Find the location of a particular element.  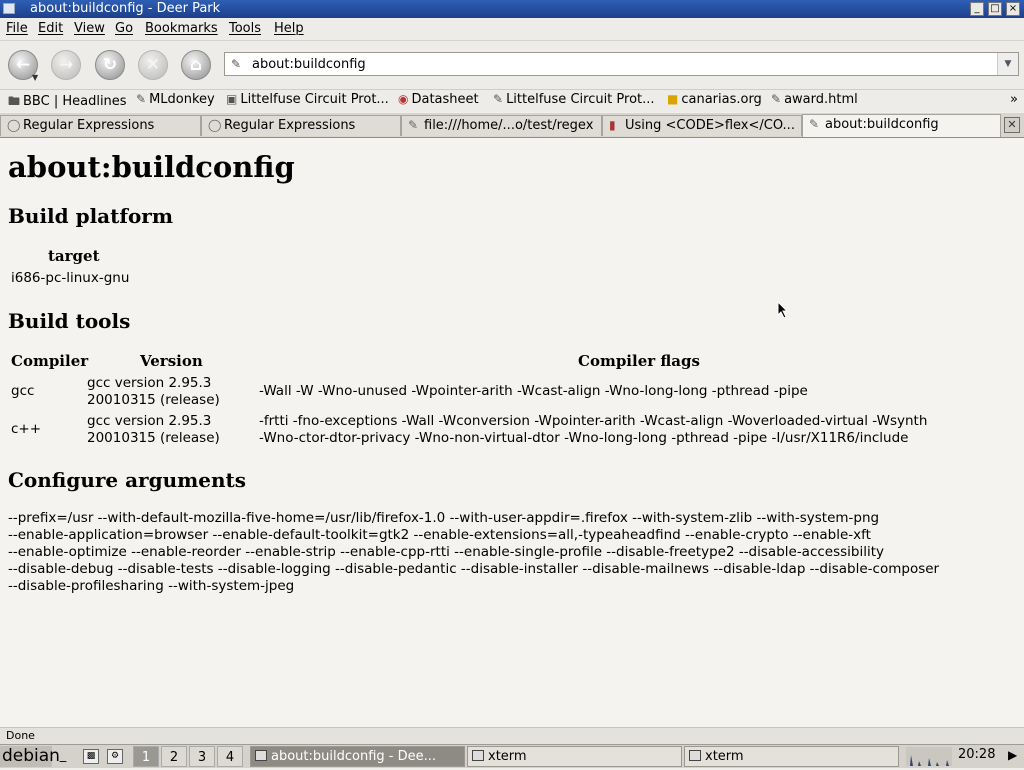

terminal-launcher-icon: ▩ is located at coordinates (91, 756).